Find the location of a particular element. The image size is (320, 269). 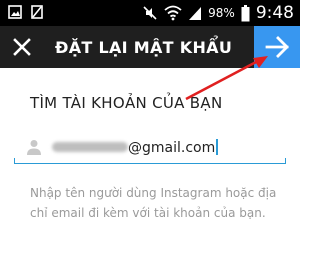

clock: 9:48 is located at coordinates (274, 13).